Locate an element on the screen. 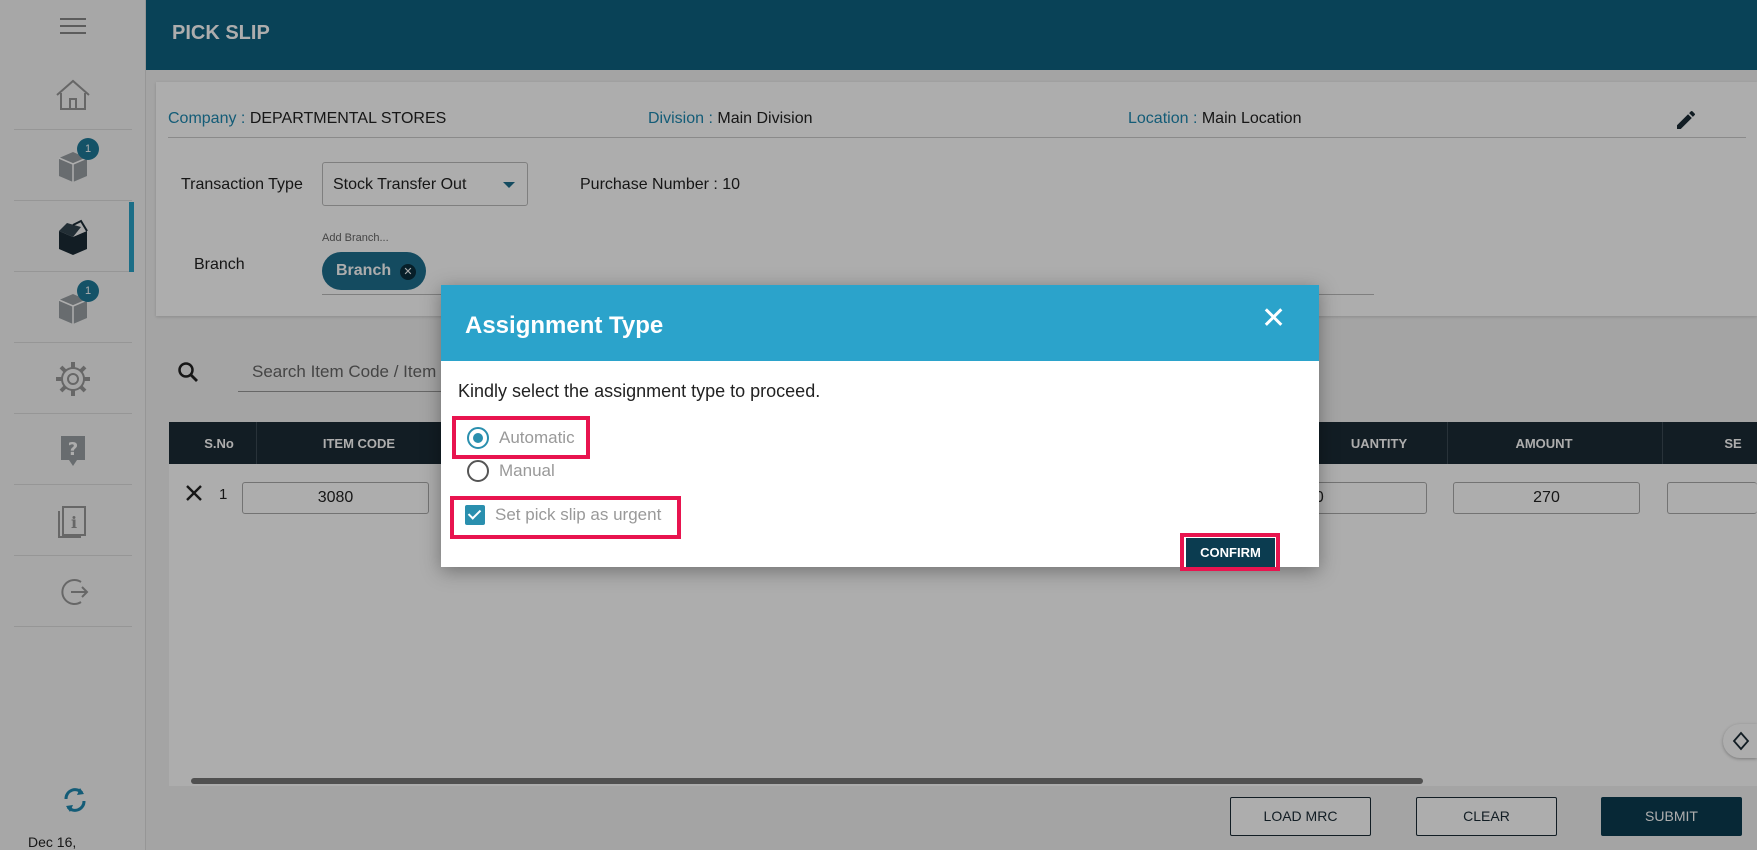 The height and width of the screenshot is (850, 1757). dialog-title: Assignment Type is located at coordinates (564, 325).